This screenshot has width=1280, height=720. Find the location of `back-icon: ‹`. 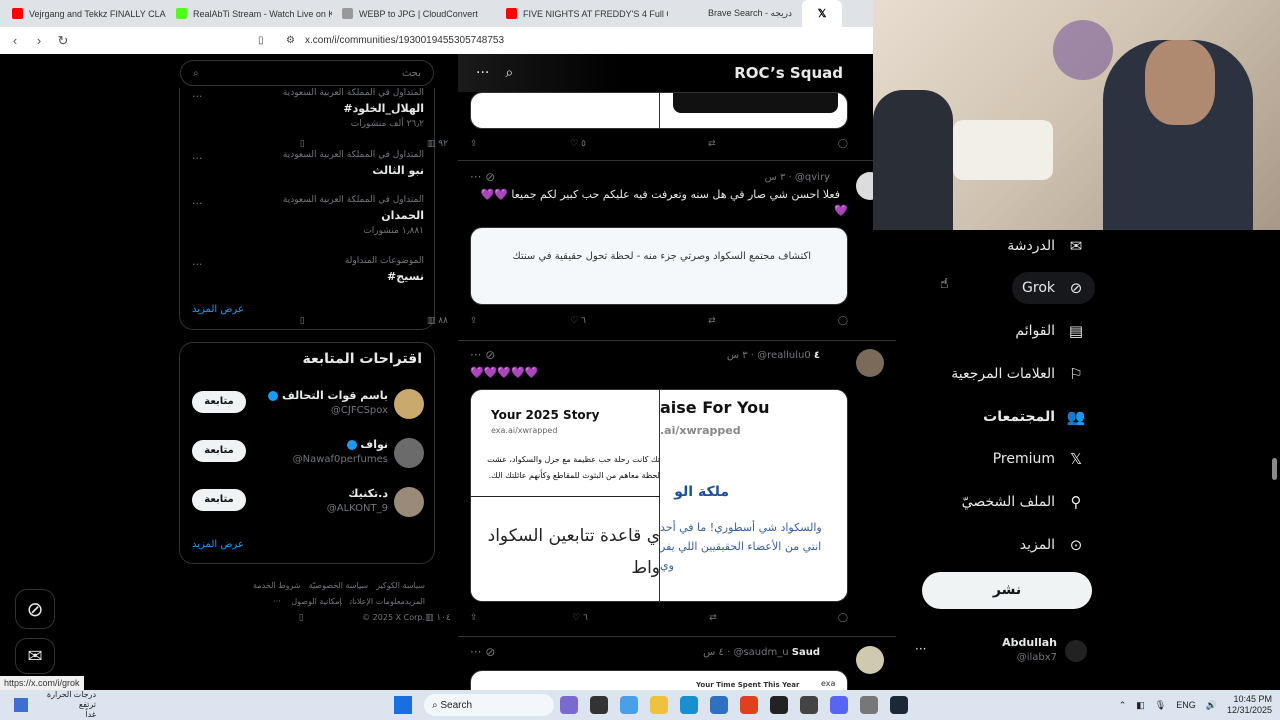

back-icon: ‹ is located at coordinates (15, 40).